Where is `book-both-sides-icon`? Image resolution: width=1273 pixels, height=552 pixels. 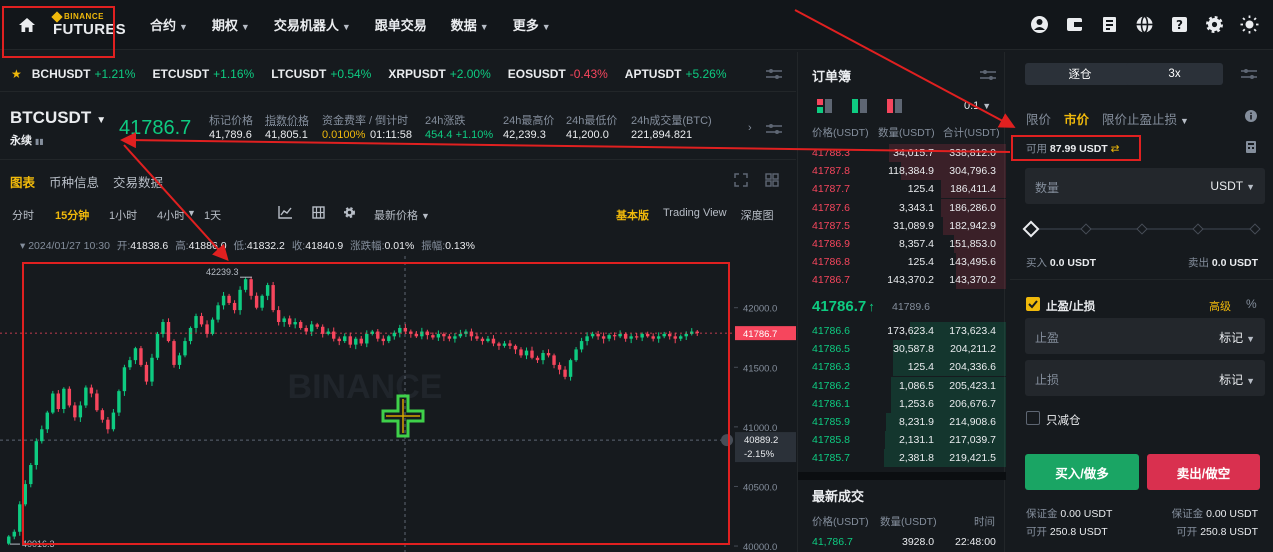
book-both-sides-icon is located at coordinates (824, 107).